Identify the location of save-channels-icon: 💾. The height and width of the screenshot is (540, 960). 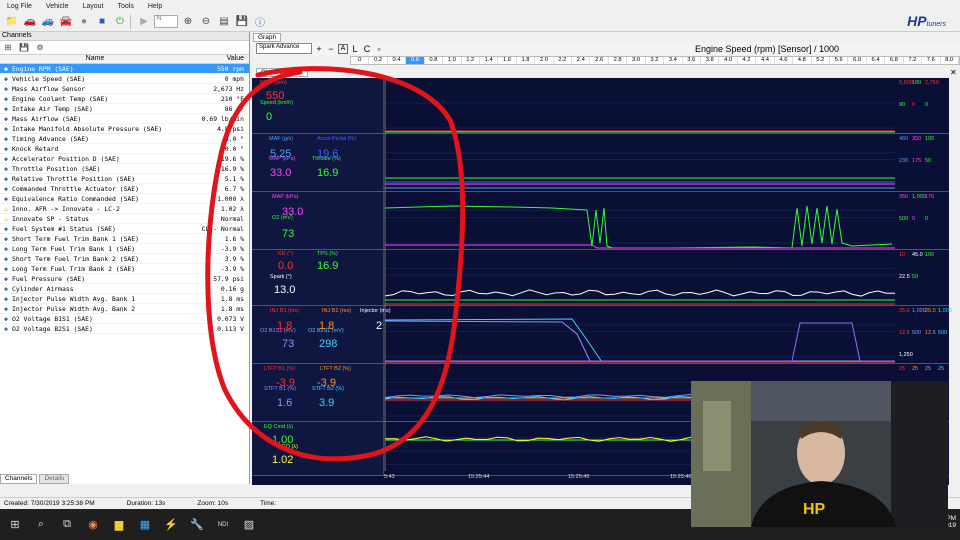
(24, 48).